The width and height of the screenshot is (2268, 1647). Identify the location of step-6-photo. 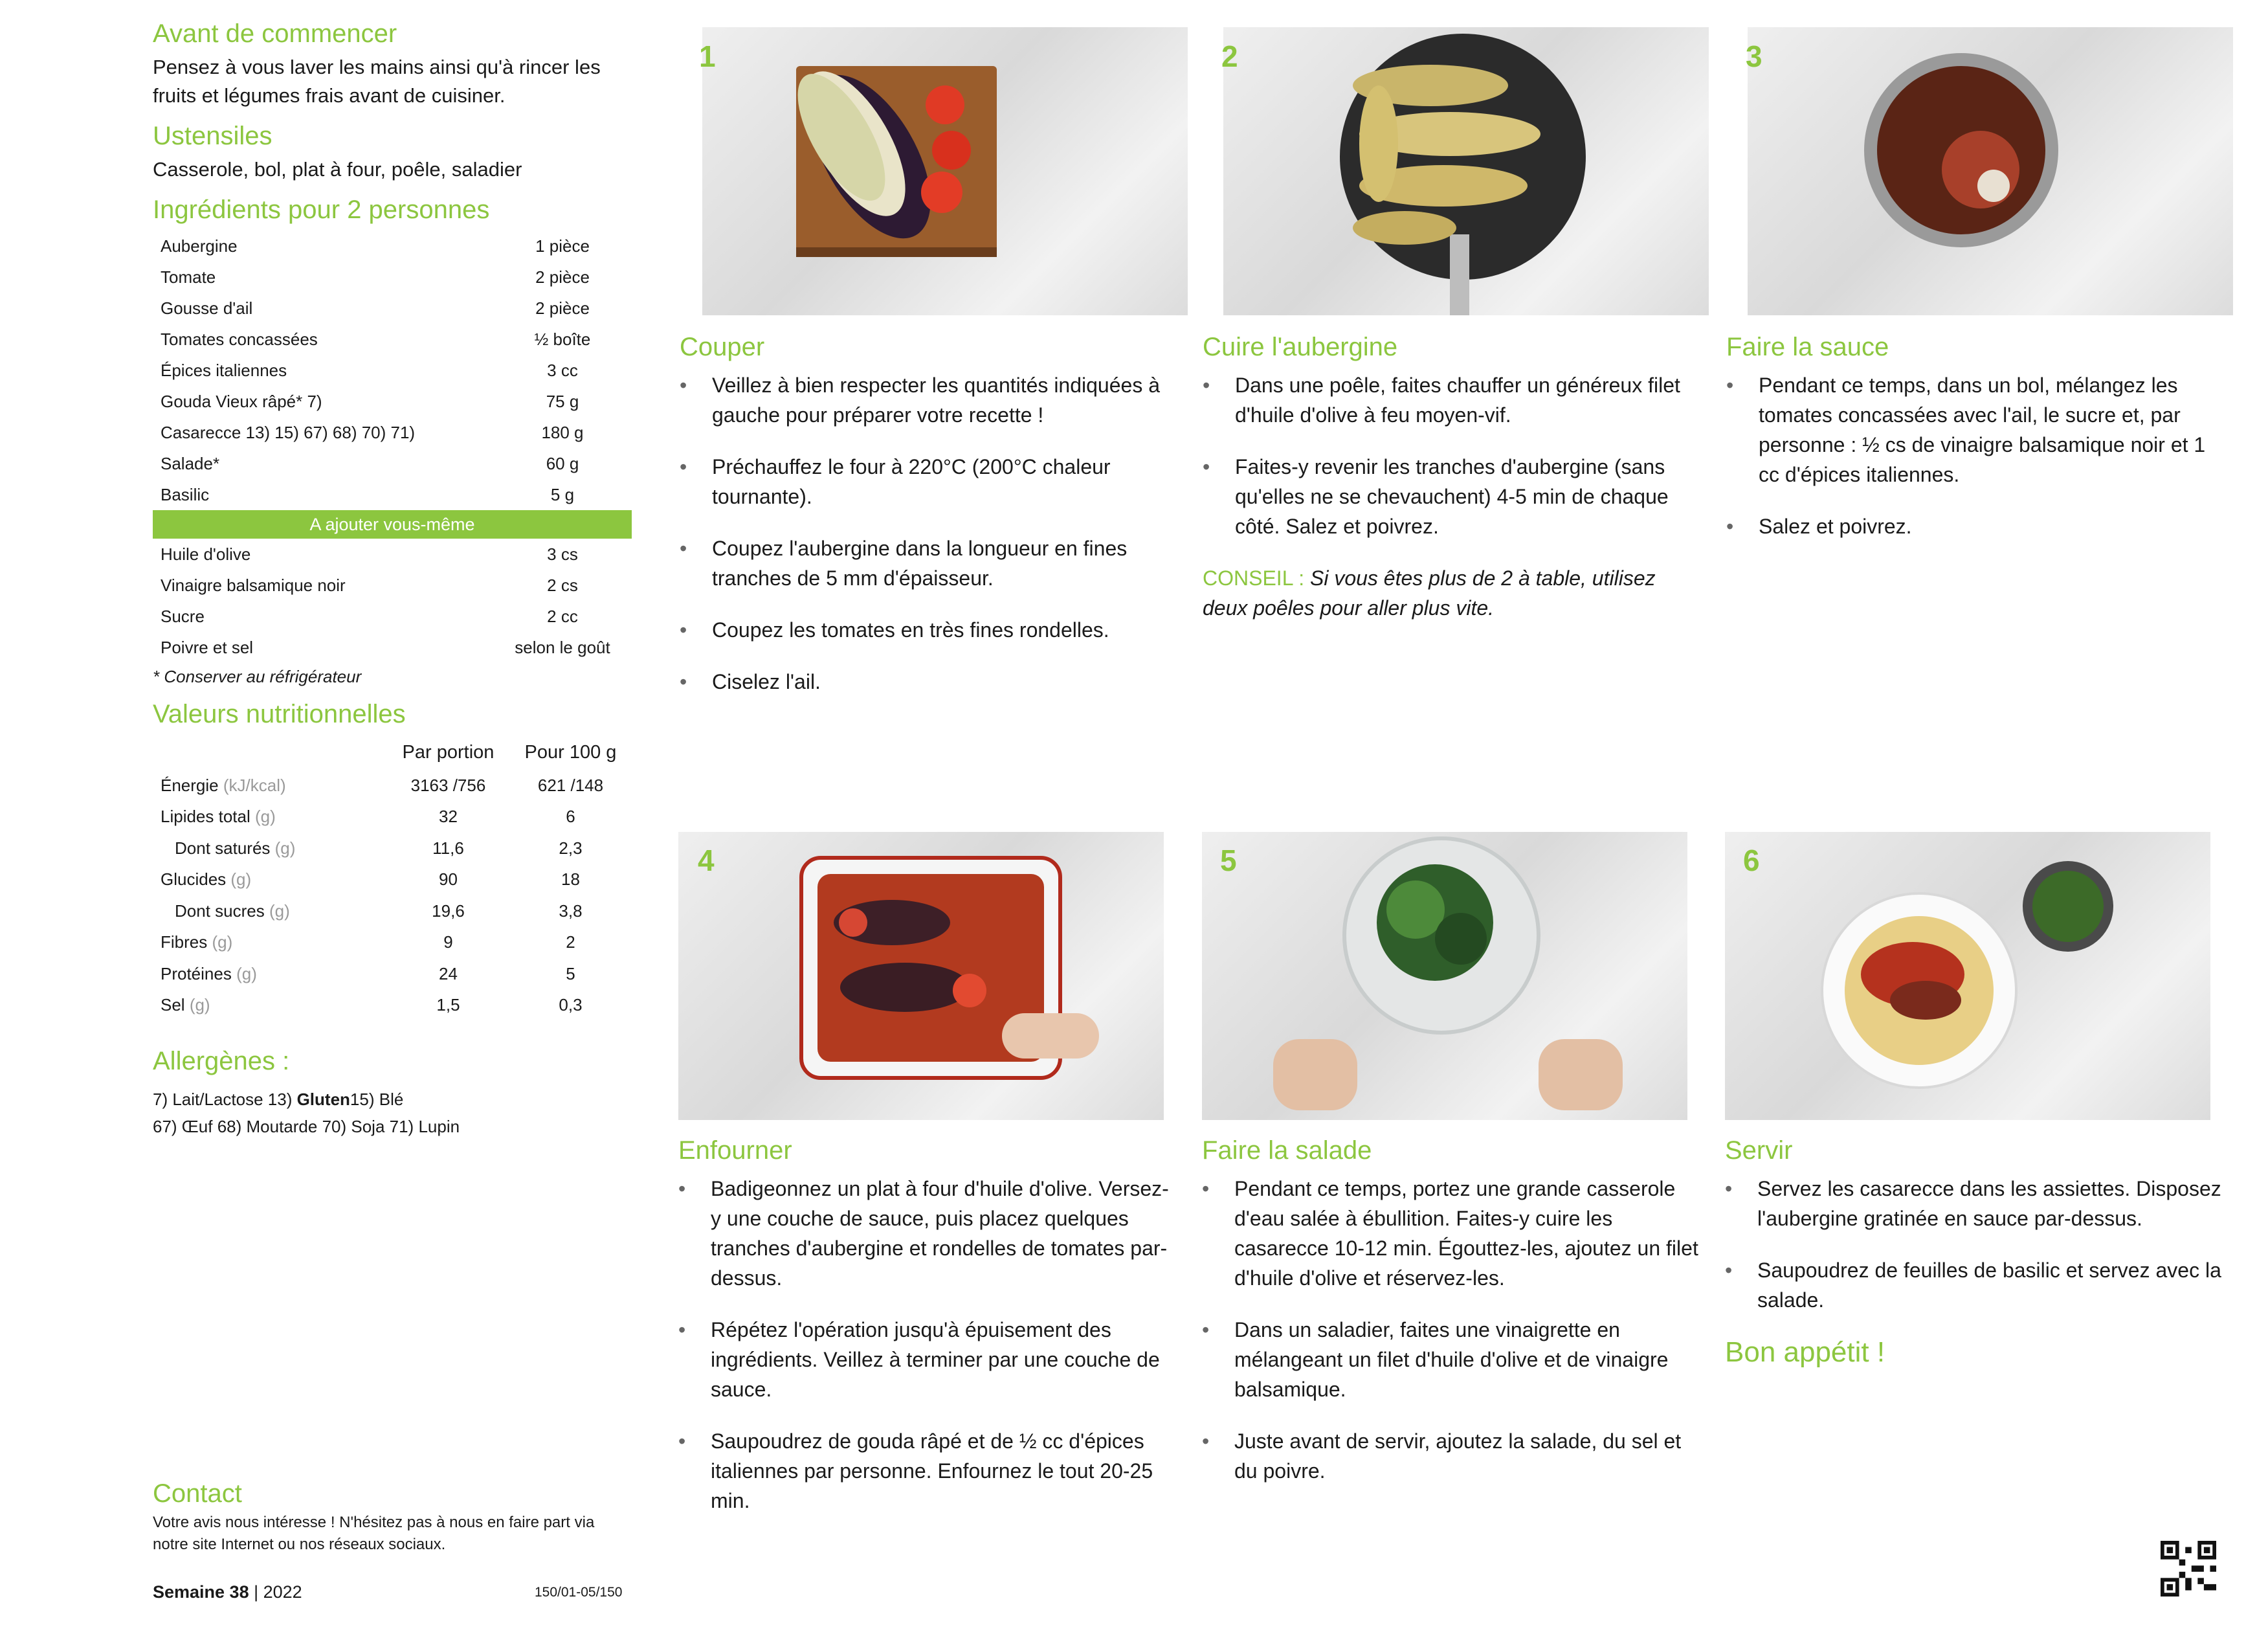
(1967, 976).